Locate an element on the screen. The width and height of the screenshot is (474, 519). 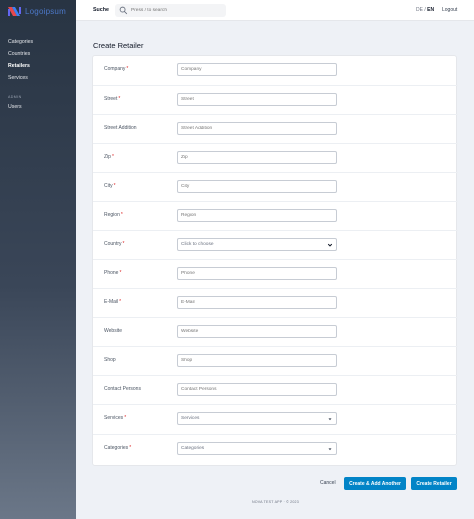
form-row-contact-persons: Contact Persons is located at coordinates (275, 389).